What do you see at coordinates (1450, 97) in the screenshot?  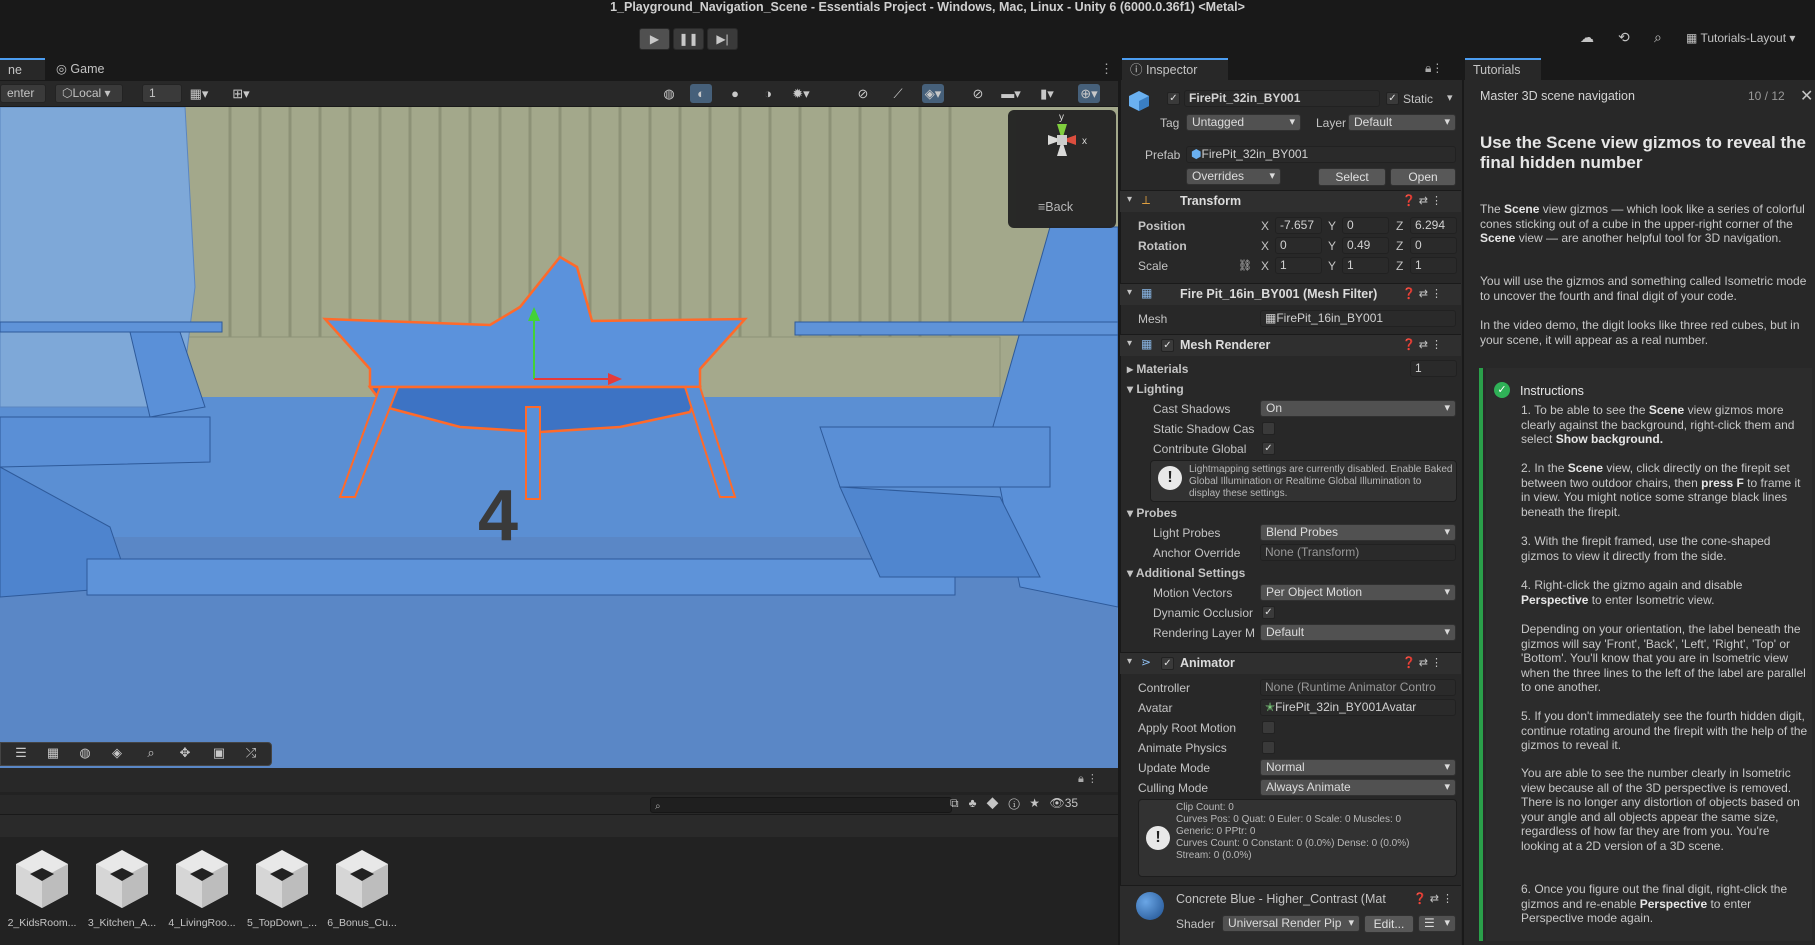 I see `static-dropdown-icon: ▾` at bounding box center [1450, 97].